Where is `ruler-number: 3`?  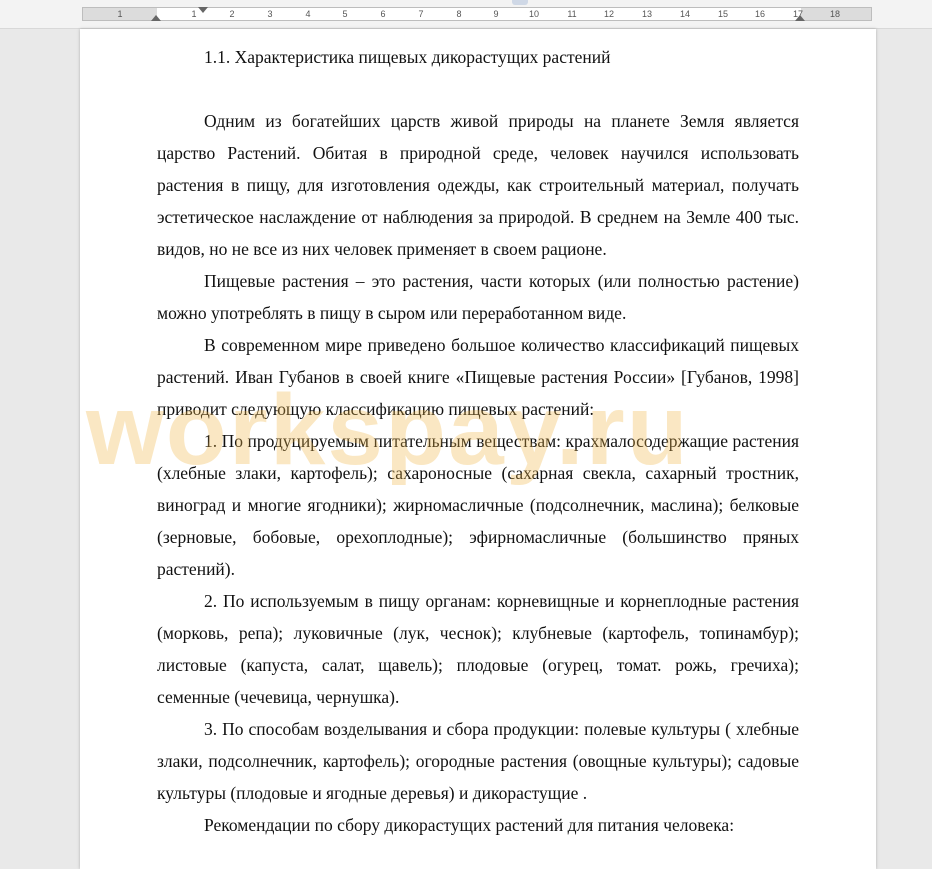 ruler-number: 3 is located at coordinates (270, 14).